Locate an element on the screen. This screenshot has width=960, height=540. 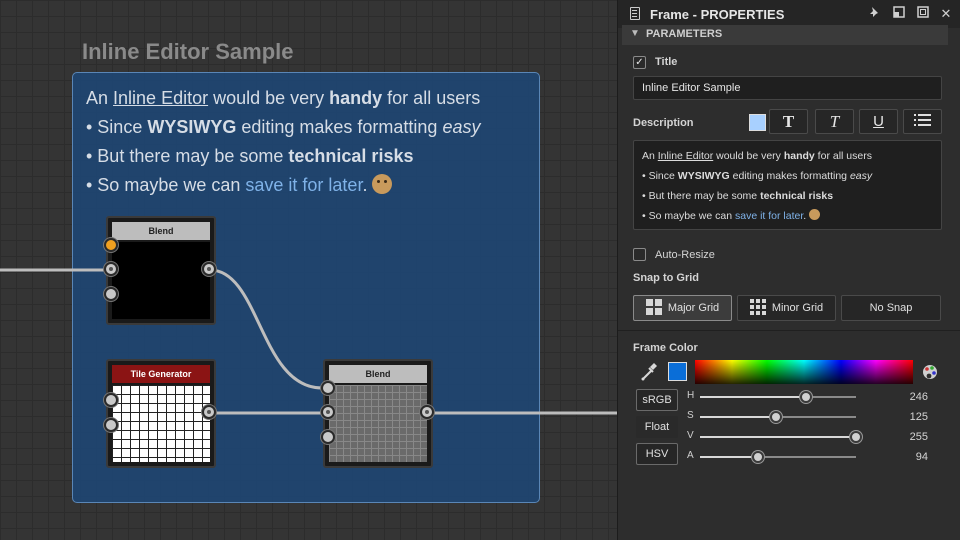
saturation-slider is located at coordinates (778, 417).